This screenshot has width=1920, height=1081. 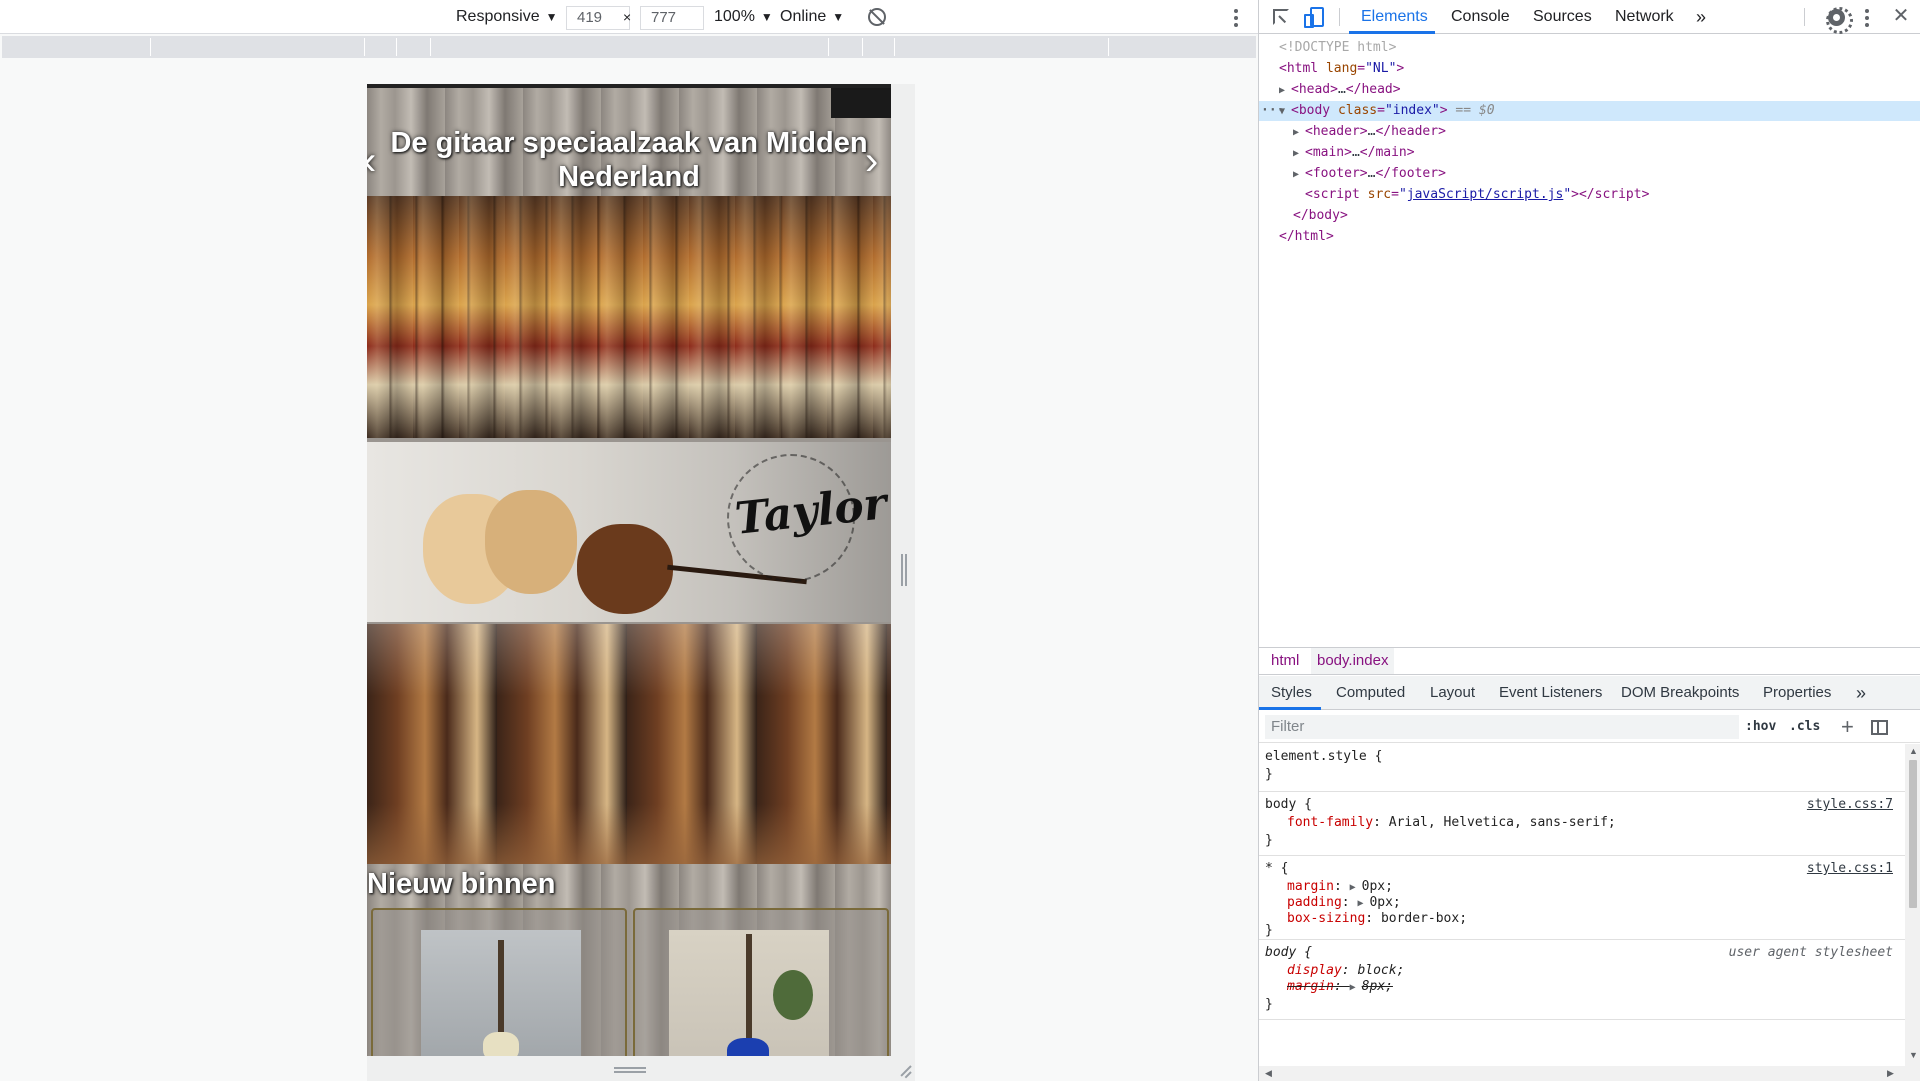 What do you see at coordinates (1797, 693) in the screenshot?
I see `tab-properties: Properties` at bounding box center [1797, 693].